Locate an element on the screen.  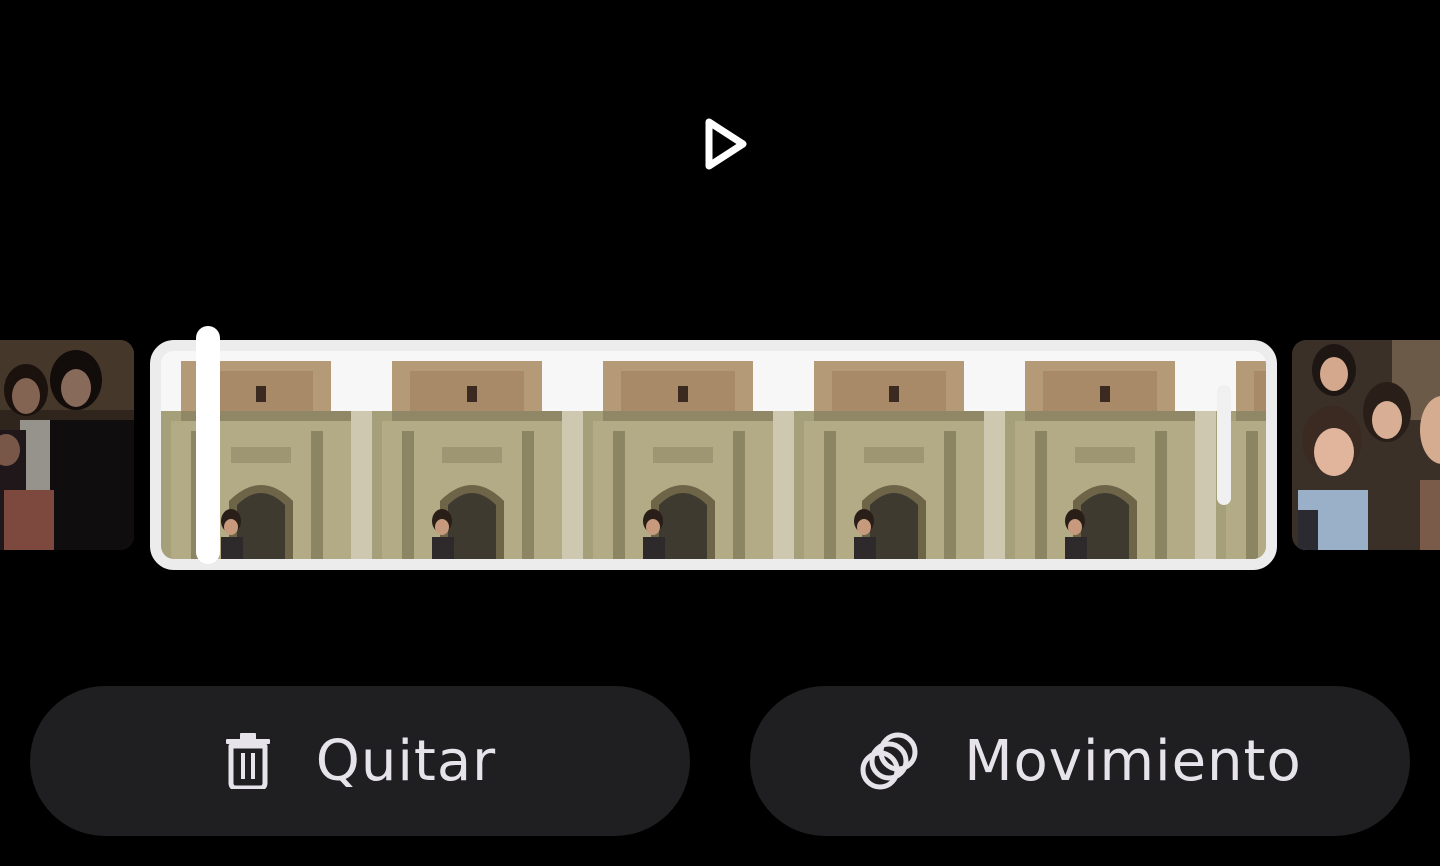
motion-button-label: Movimiento is located at coordinates (1133, 761).